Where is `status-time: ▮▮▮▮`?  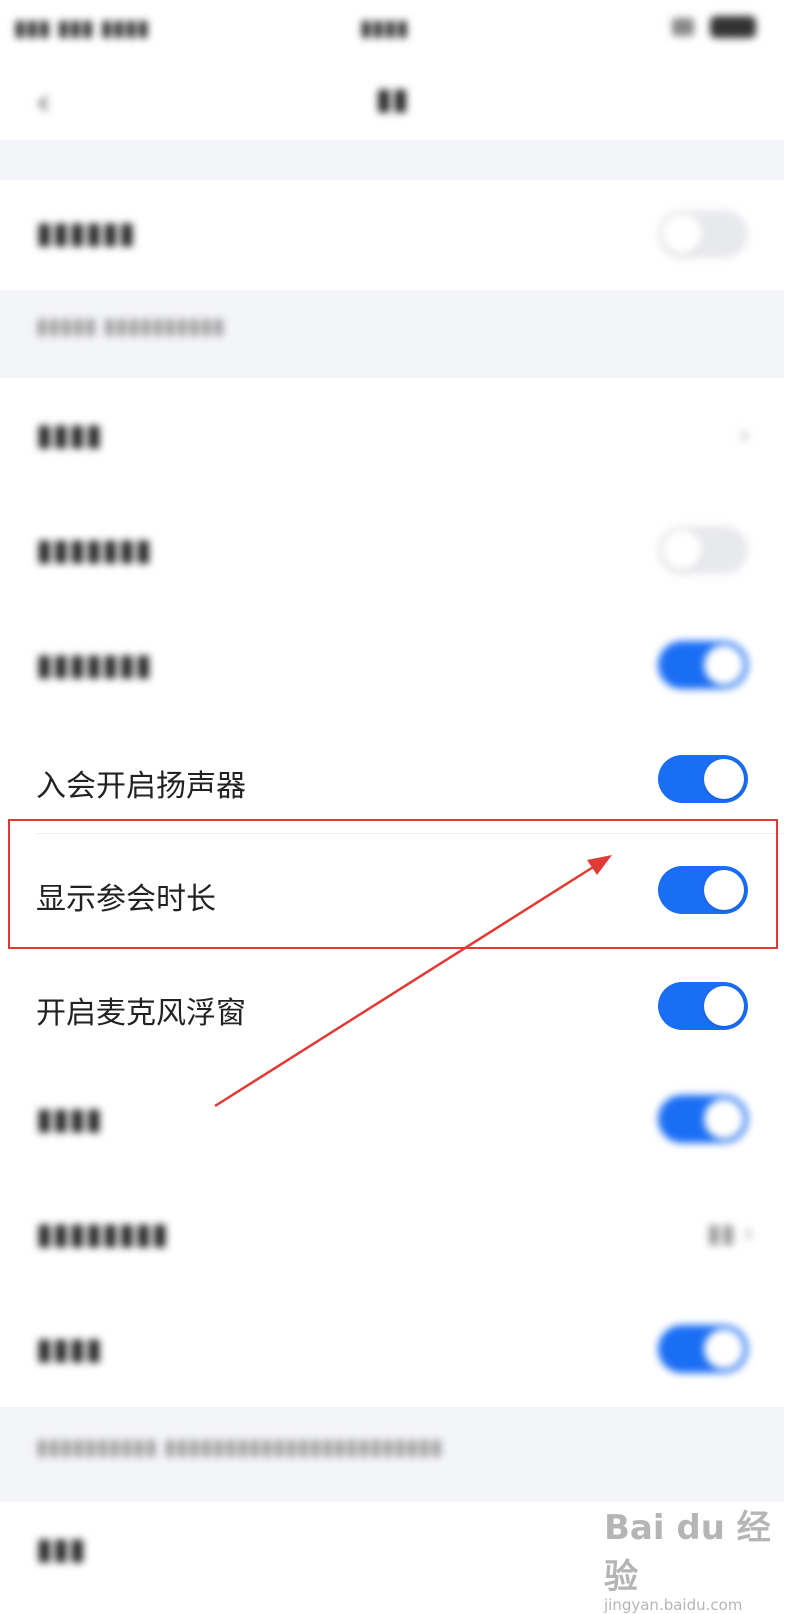 status-time: ▮▮▮▮ is located at coordinates (384, 28).